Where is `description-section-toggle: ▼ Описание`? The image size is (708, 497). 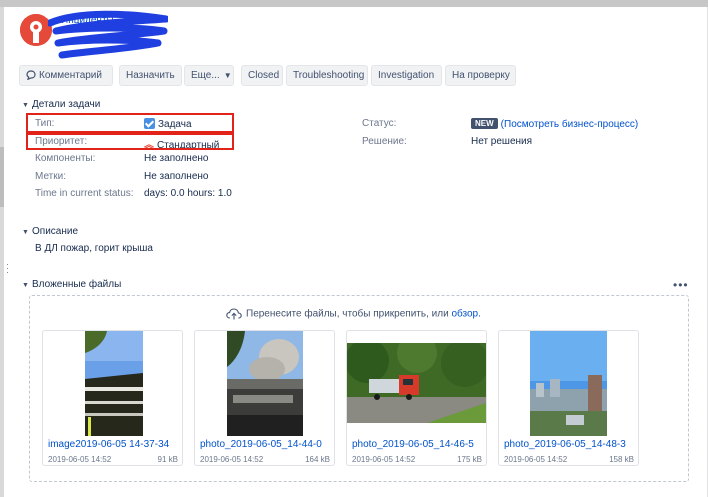
description-section-toggle: ▼ Описание is located at coordinates (50, 231).